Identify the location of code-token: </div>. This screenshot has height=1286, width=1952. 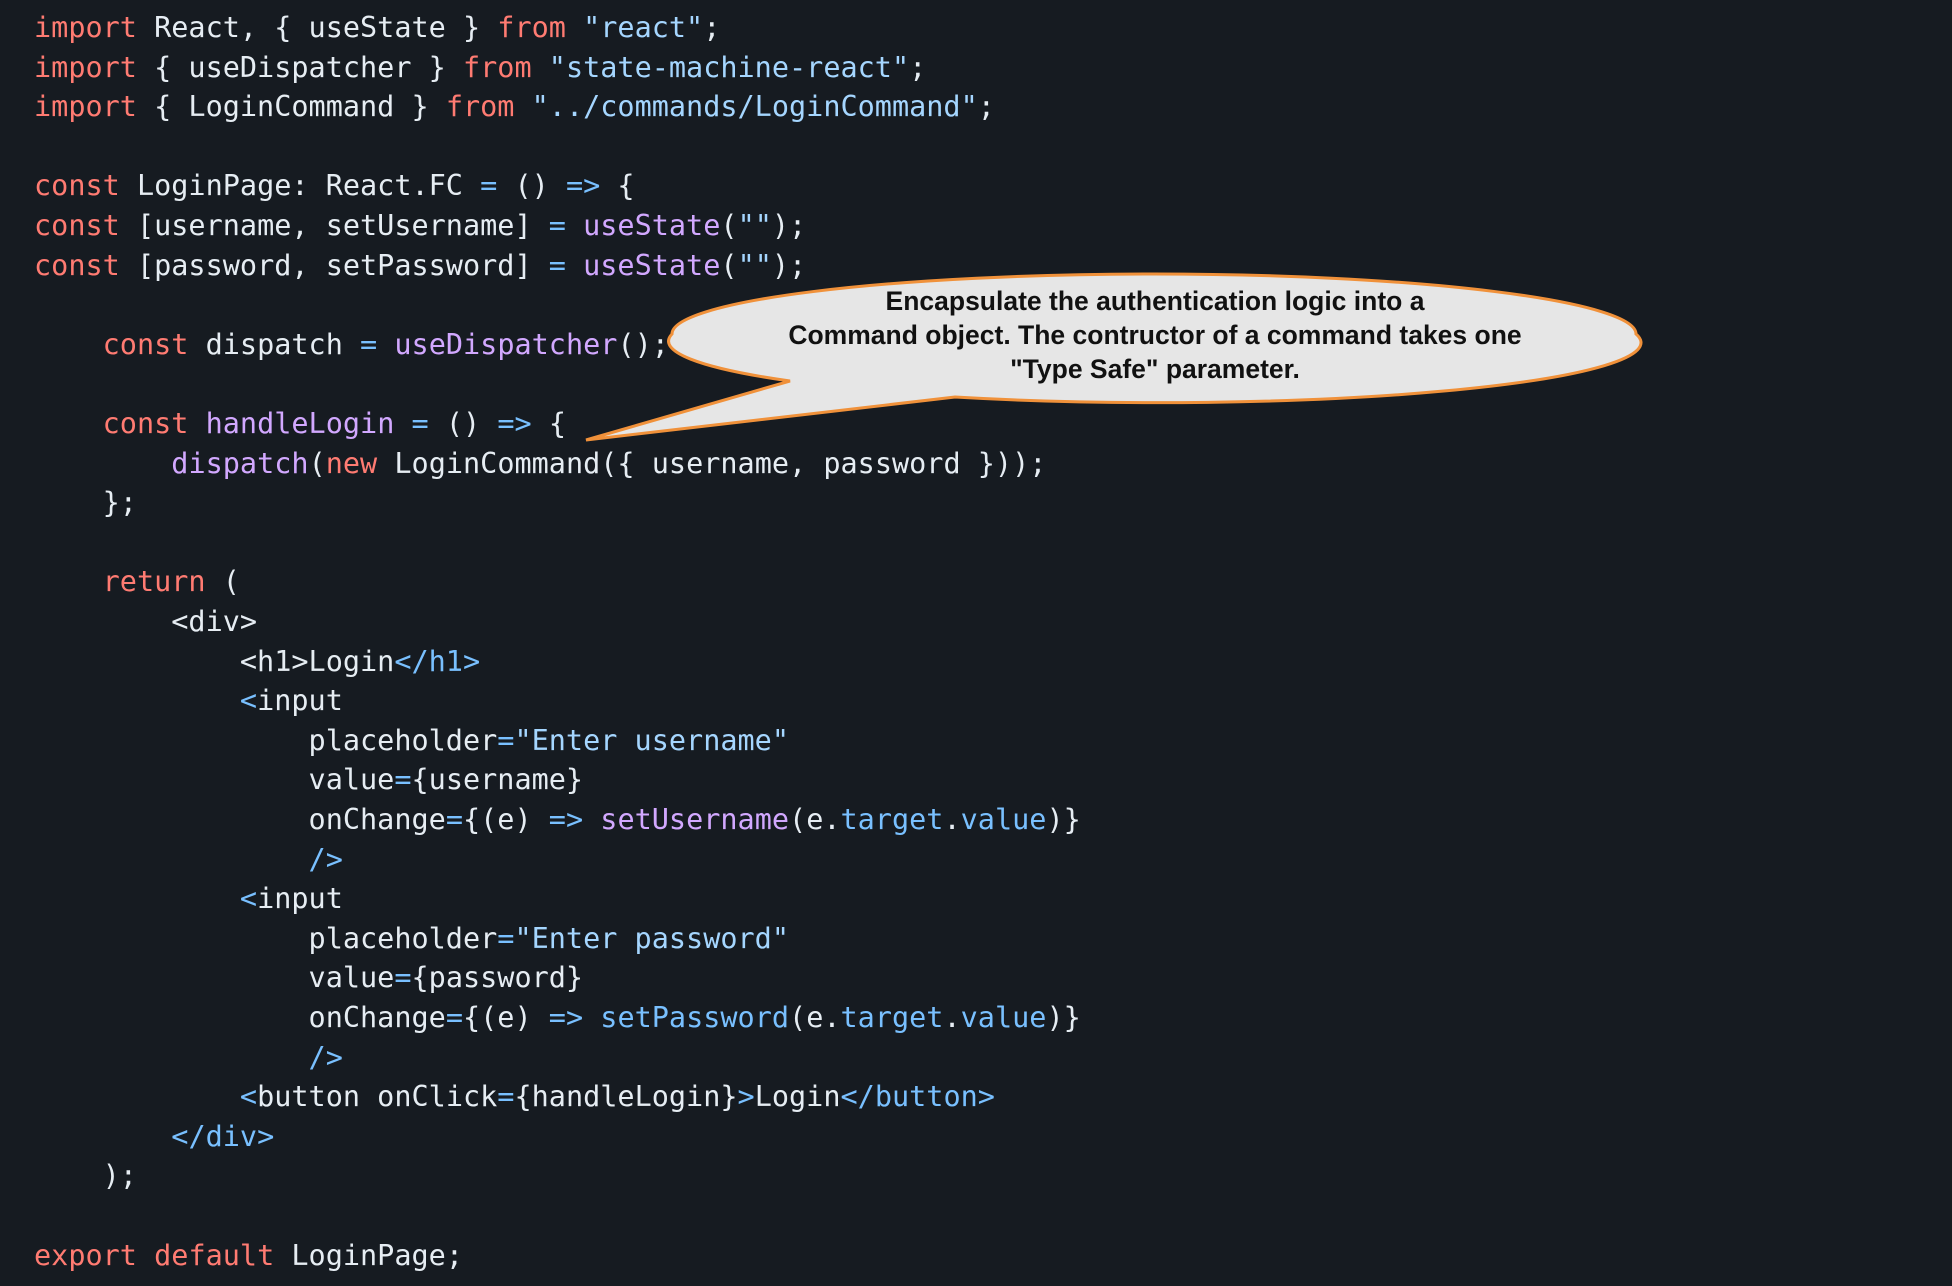
(223, 1136).